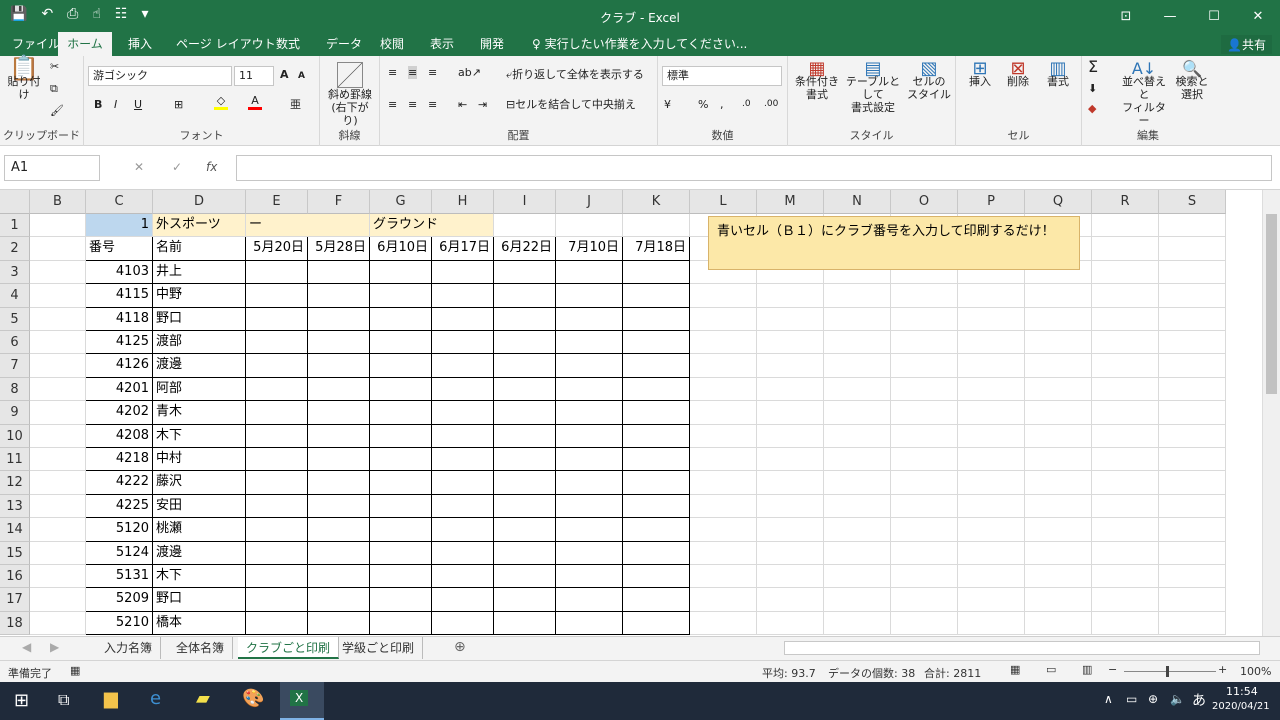  I want to click on sheet-tab-all: 全体名簿, so click(201, 648).